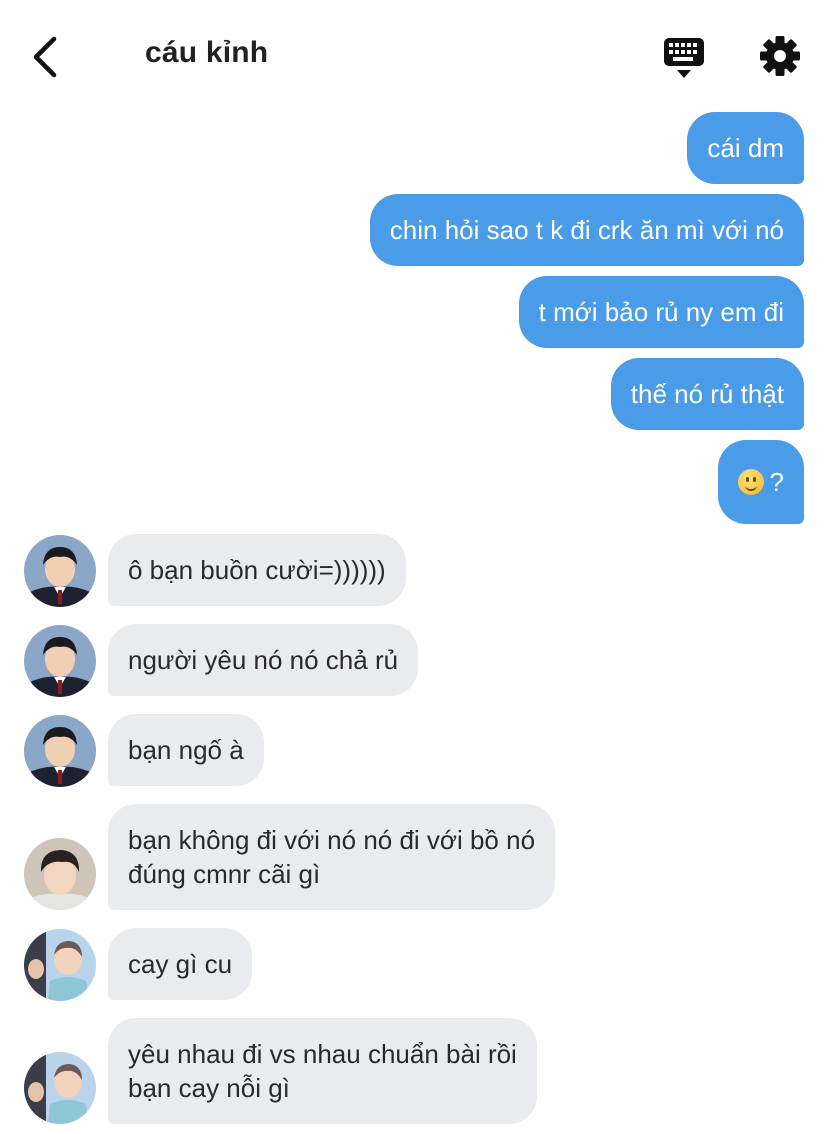 Image resolution: width=828 pixels, height=1134 pixels. I want to click on outgoing-message: thế nó rủ thật, so click(707, 394).